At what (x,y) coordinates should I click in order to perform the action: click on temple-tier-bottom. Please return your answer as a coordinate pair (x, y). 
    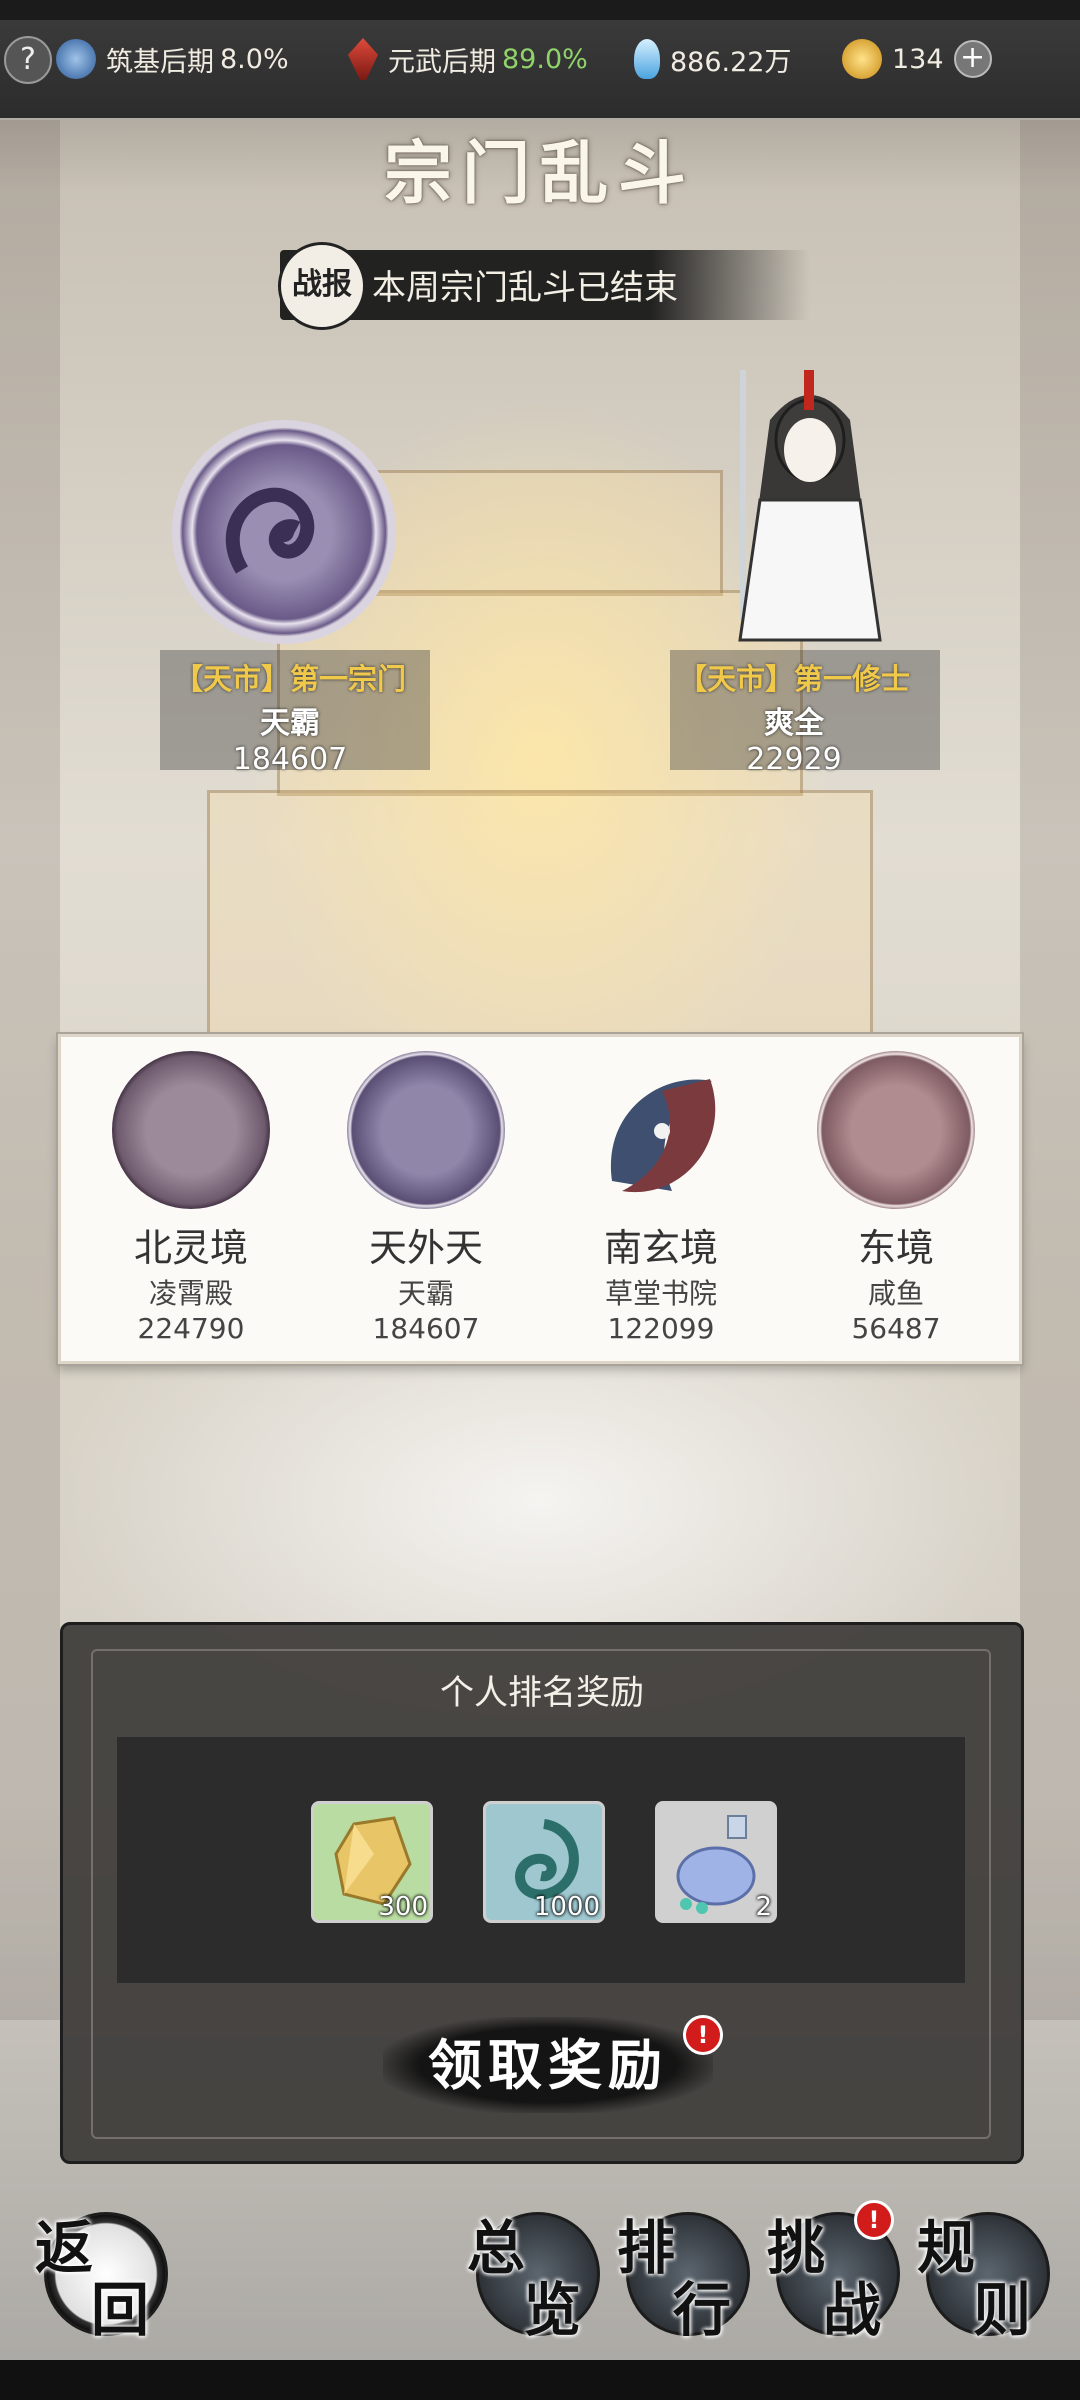
    Looking at the image, I should click on (540, 913).